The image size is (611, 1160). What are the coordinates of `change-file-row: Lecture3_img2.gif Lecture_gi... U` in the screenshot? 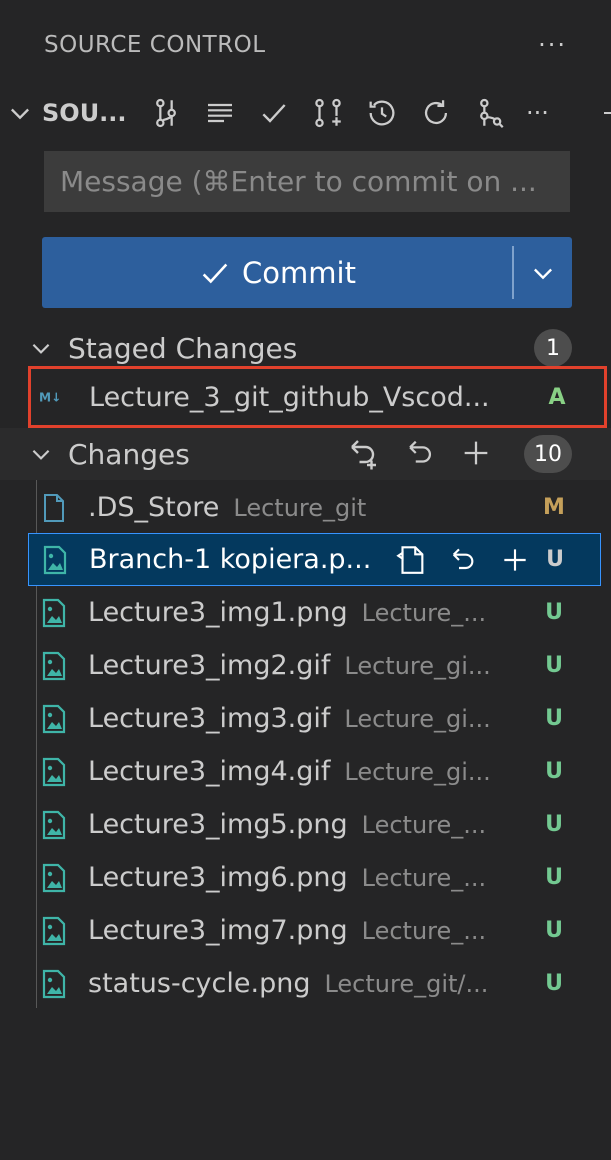 It's located at (305, 665).